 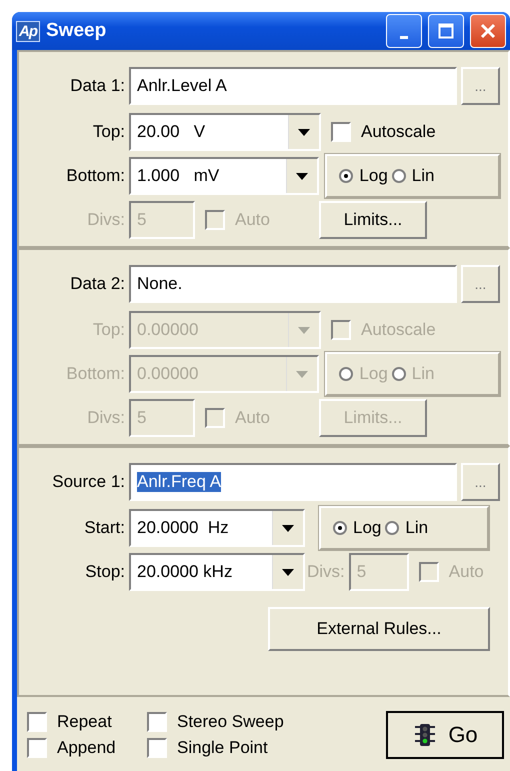 What do you see at coordinates (86, 748) in the screenshot?
I see `checkbox-label: Append` at bounding box center [86, 748].